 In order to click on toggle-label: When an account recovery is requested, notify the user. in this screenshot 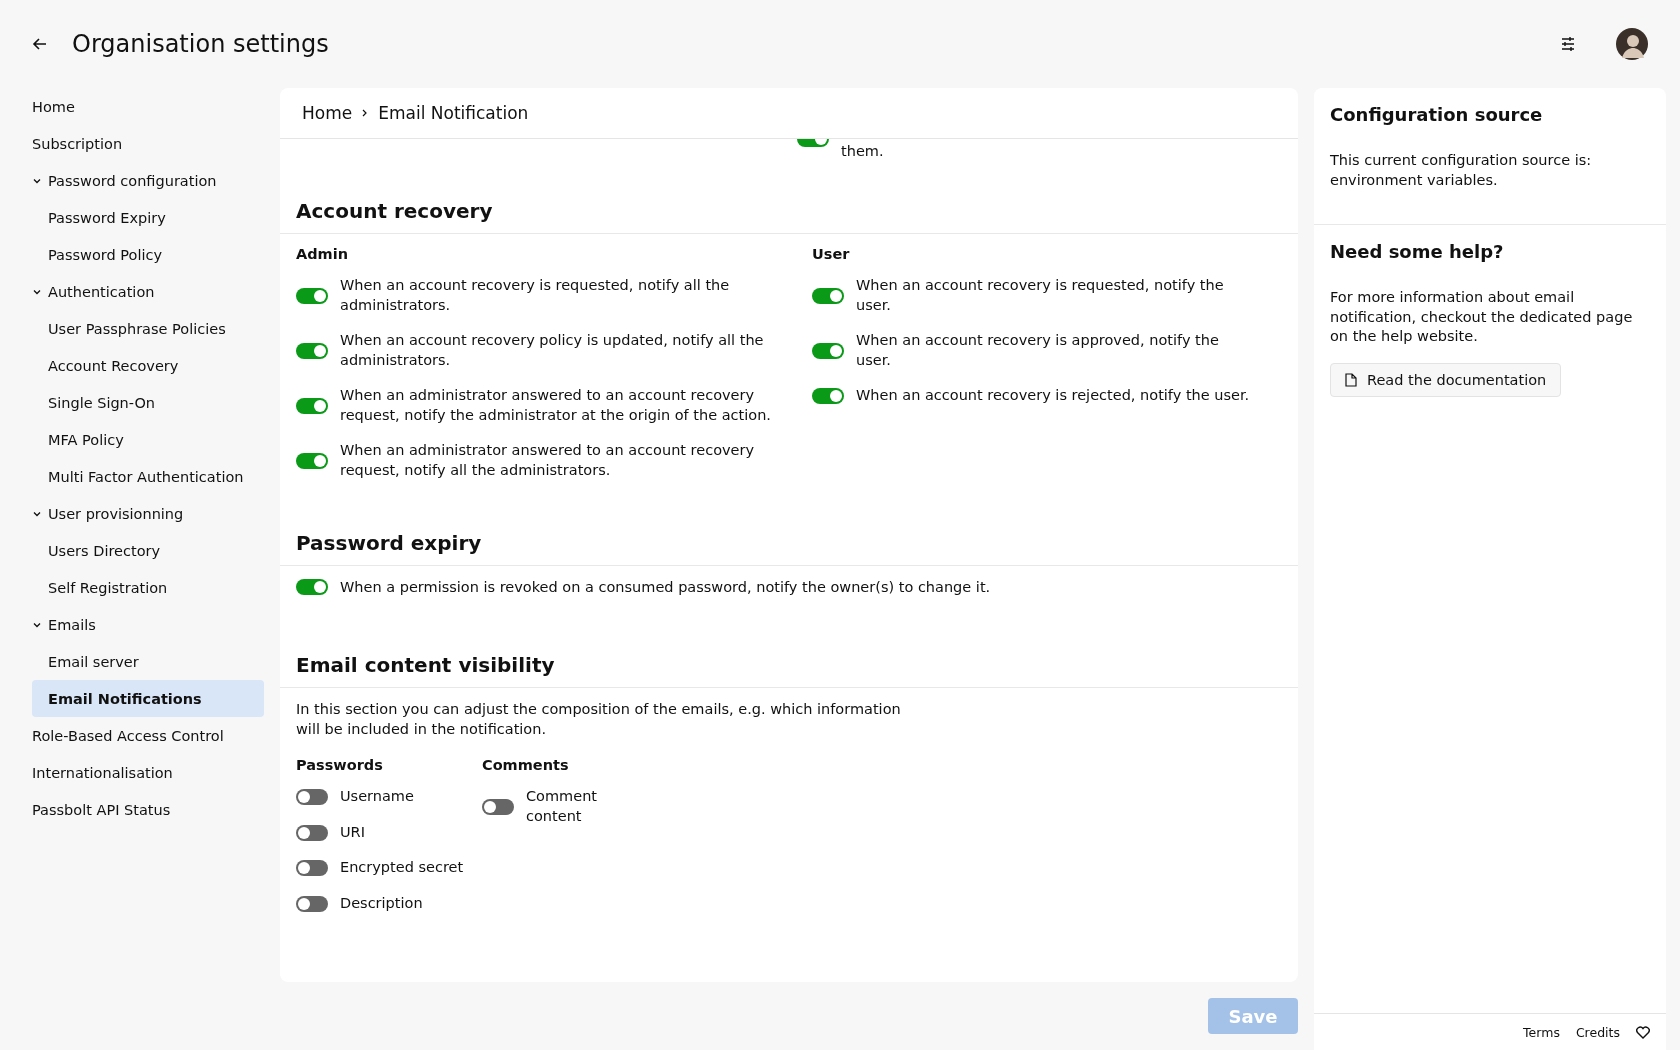, I will do `click(1040, 295)`.